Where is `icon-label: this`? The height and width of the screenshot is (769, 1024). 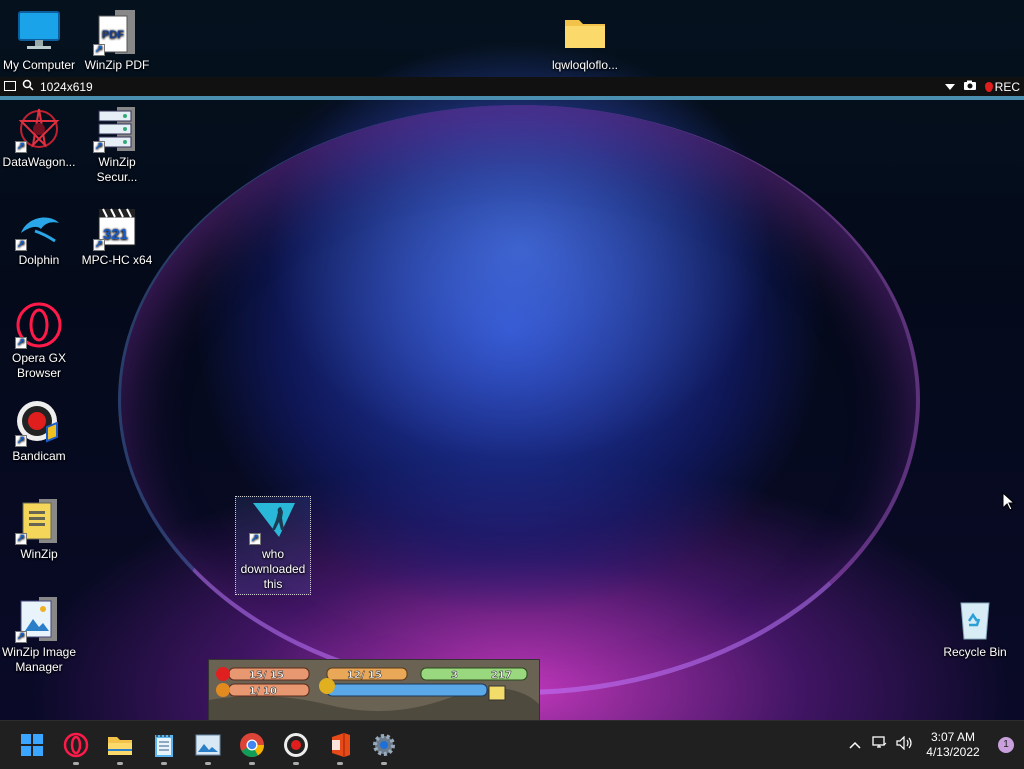
icon-label: this is located at coordinates (273, 584).